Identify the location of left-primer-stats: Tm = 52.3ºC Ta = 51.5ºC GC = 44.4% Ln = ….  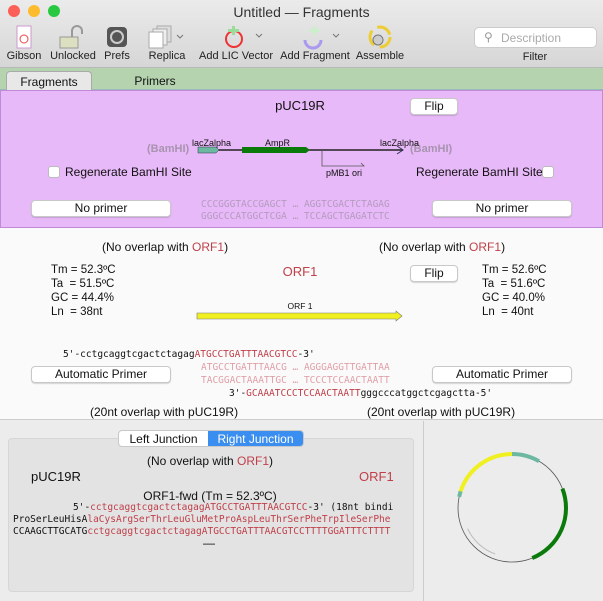
(83, 291).